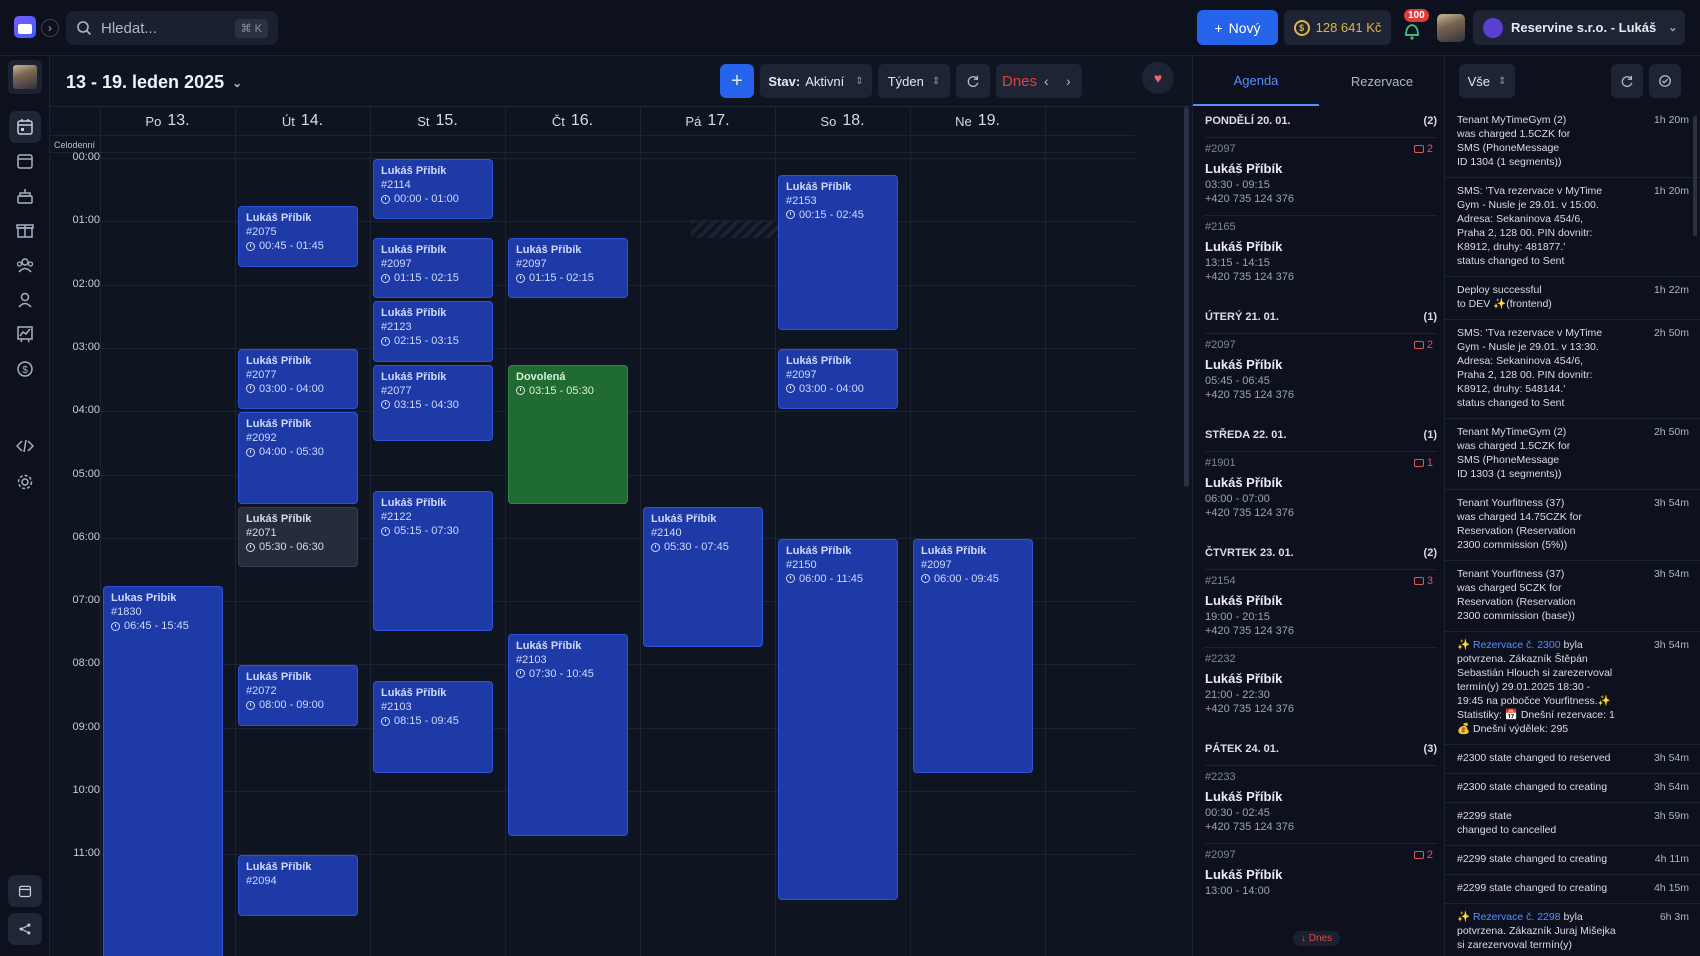 This screenshot has height=956, width=1700. What do you see at coordinates (568, 674) in the screenshot?
I see `event-time: 07:30 - 10:45` at bounding box center [568, 674].